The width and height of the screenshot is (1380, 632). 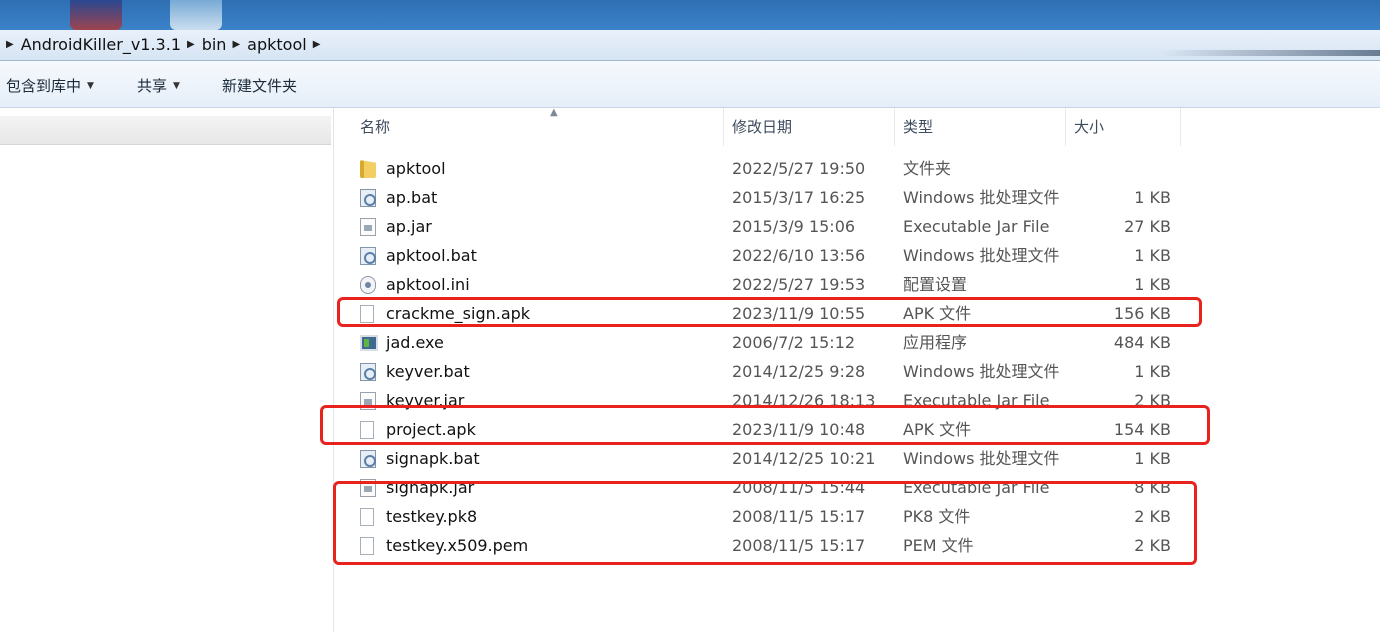 I want to click on column-header-date-label: 修改日期, so click(x=762, y=127).